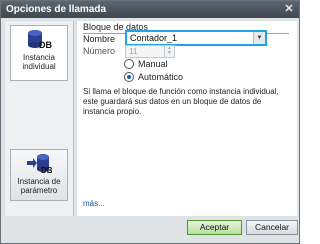  Describe the element at coordinates (289, 9) in the screenshot. I see `close-icon: ✕` at that location.